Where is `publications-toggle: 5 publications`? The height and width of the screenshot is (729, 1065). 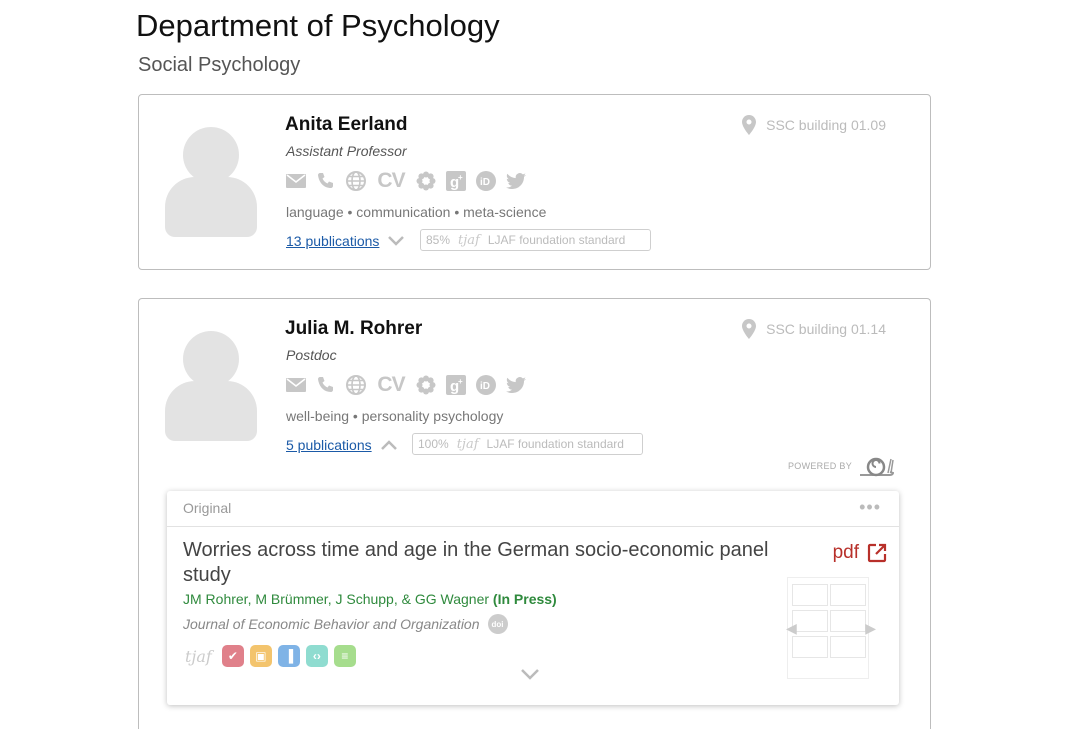 publications-toggle: 5 publications is located at coordinates (342, 445).